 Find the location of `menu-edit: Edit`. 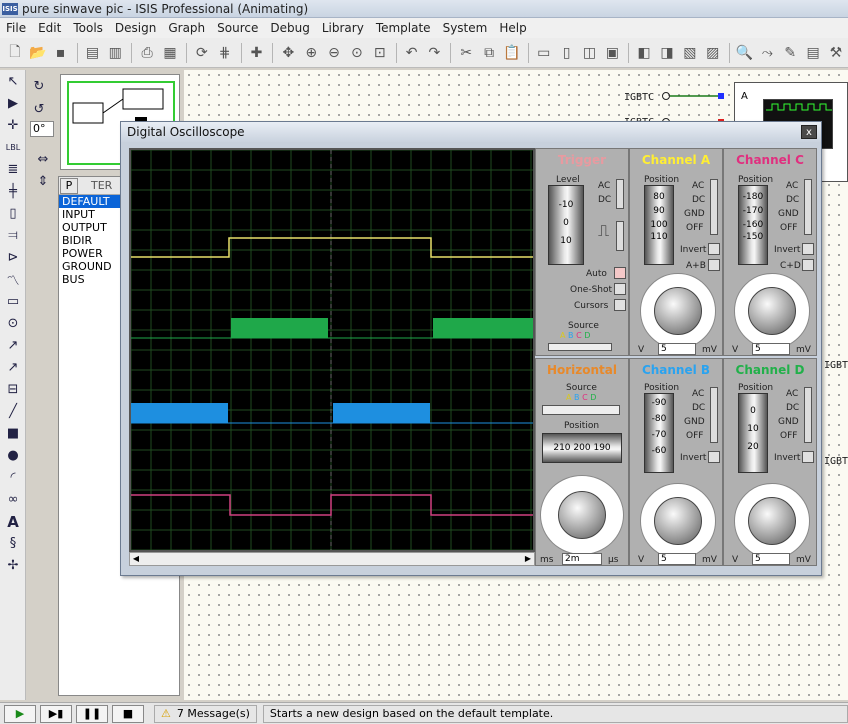

menu-edit: Edit is located at coordinates (49, 28).